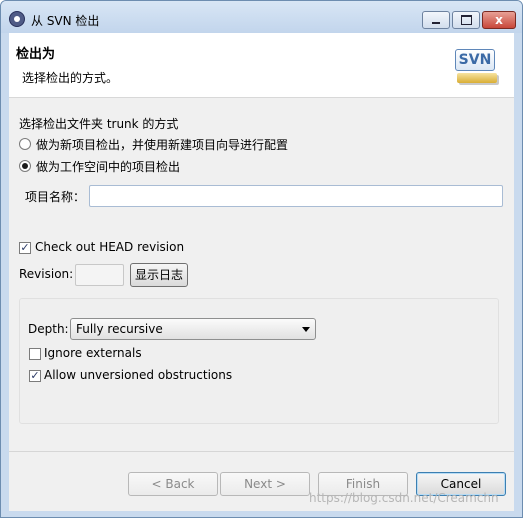 The width and height of the screenshot is (523, 518). What do you see at coordinates (138, 375) in the screenshot?
I see `allow-unversioned-label: Allow unversioned obstructions` at bounding box center [138, 375].